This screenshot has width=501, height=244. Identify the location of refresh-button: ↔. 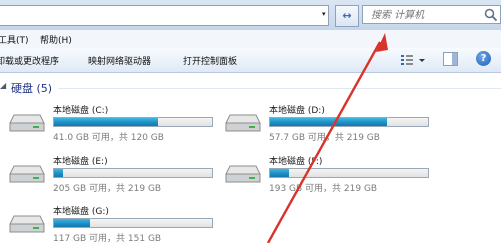
(347, 16).